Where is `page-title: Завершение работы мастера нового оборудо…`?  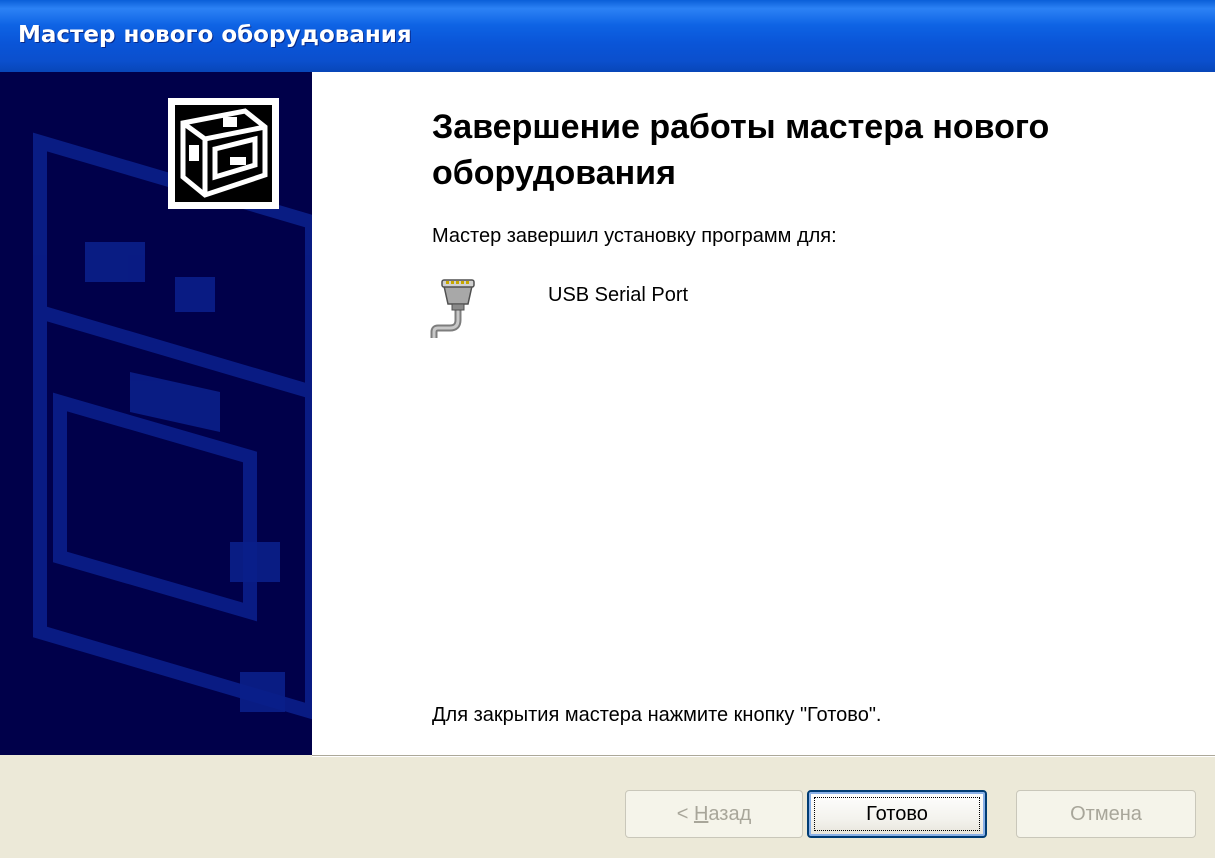
page-title: Завершение работы мастера нового оборудо… is located at coordinates (741, 150).